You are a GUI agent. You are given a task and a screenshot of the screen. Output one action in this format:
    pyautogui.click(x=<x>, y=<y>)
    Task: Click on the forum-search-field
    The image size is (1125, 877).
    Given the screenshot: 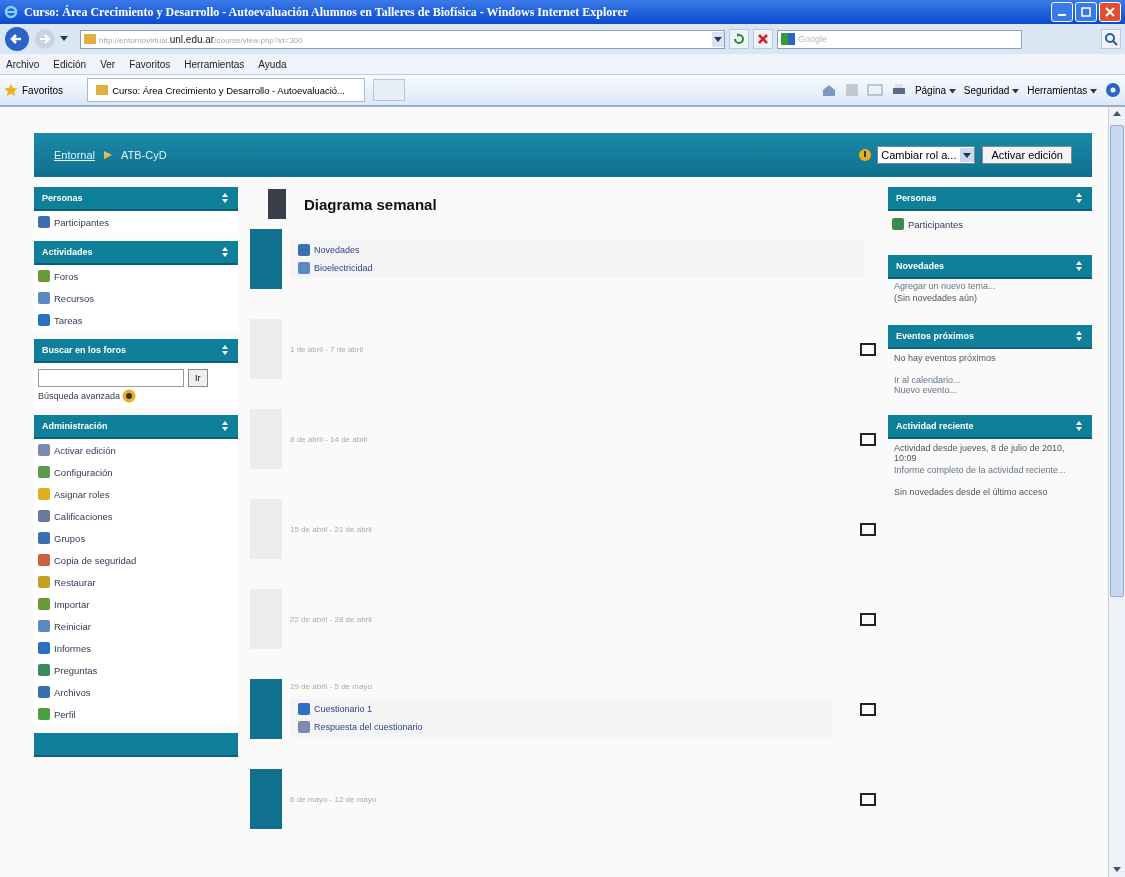 What is the action you would take?
    pyautogui.click(x=111, y=378)
    